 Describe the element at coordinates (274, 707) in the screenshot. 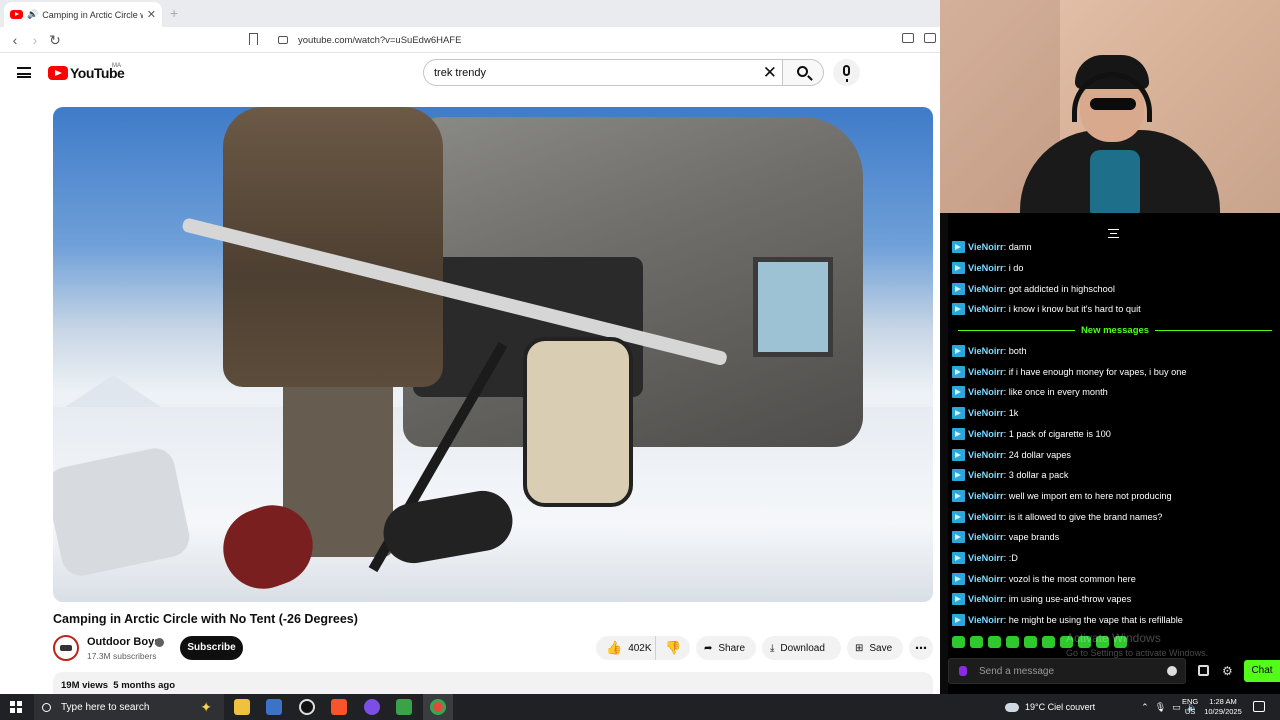

I see `calculator-icon` at that location.